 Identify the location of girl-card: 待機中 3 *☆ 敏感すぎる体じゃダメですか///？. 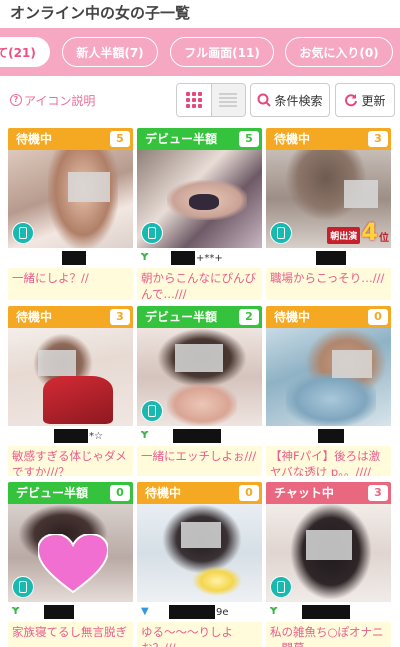
(70, 391).